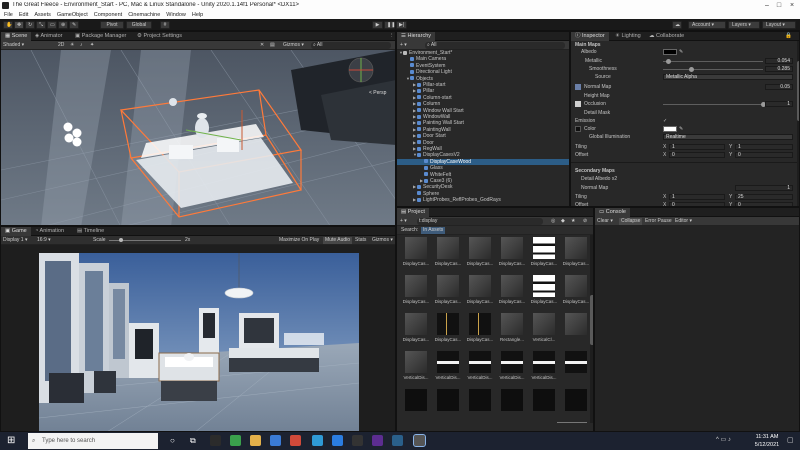  What do you see at coordinates (293, 45) in the screenshot?
I see `scene-gizmos-dropdown: Gizmos ▾` at bounding box center [293, 45].